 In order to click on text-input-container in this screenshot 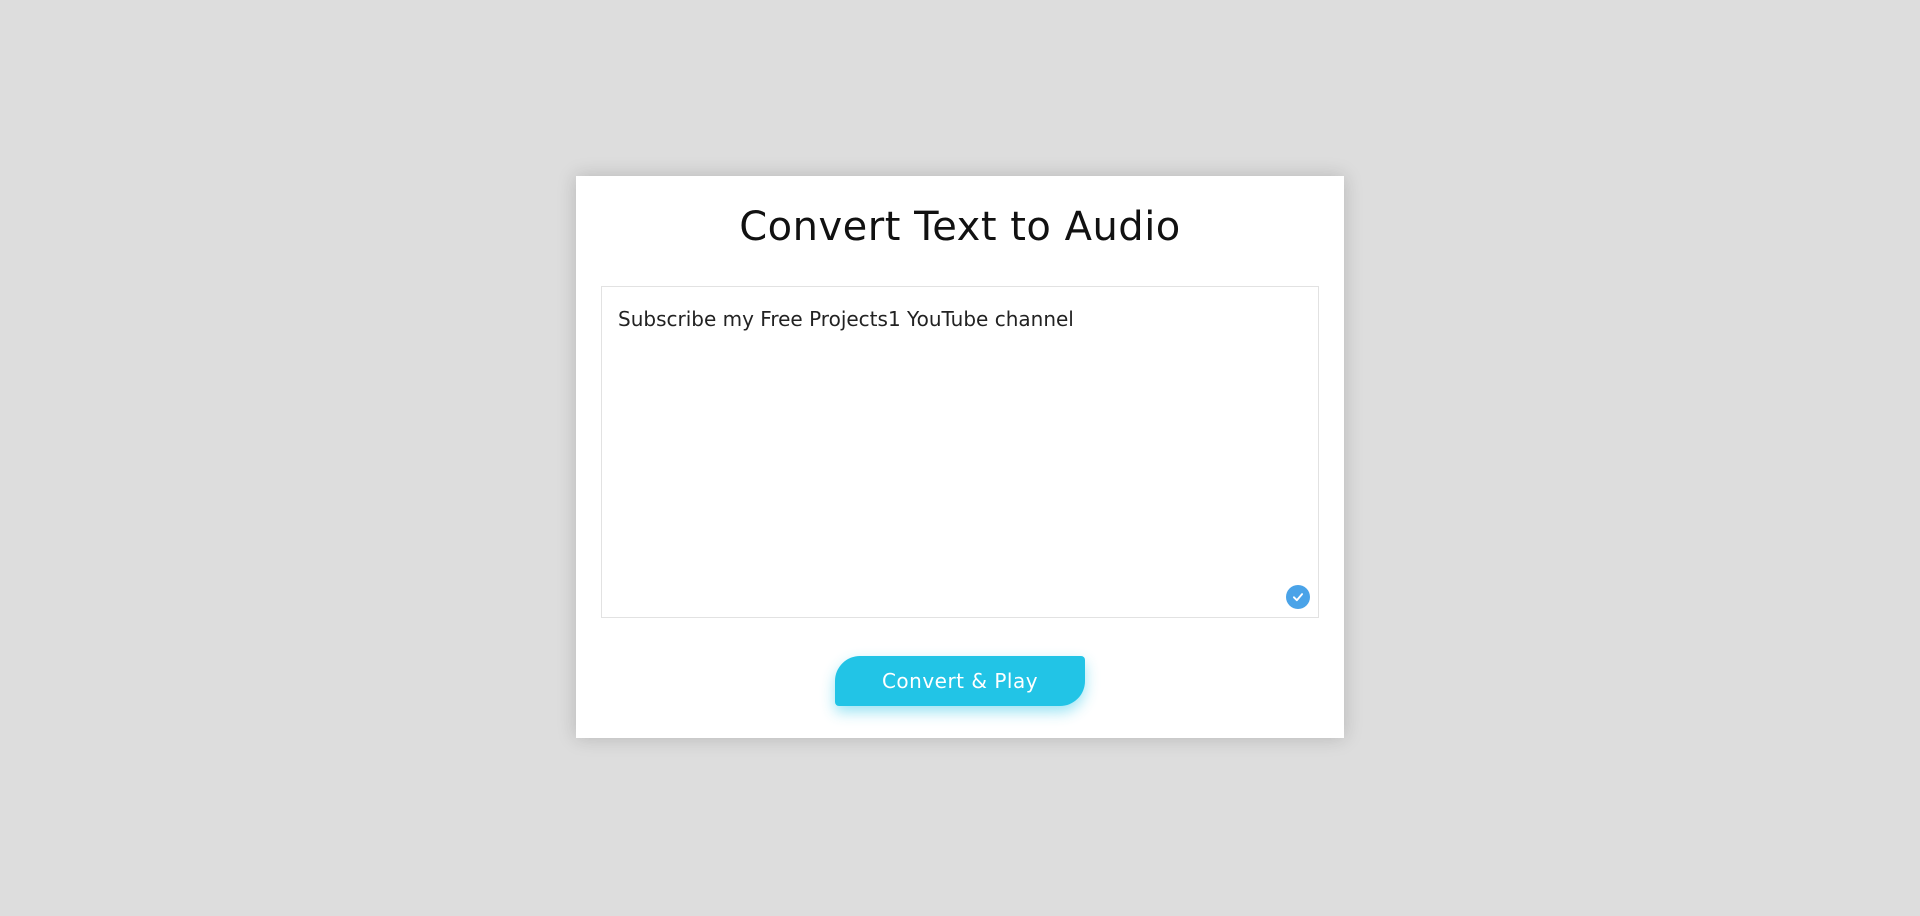, I will do `click(960, 452)`.